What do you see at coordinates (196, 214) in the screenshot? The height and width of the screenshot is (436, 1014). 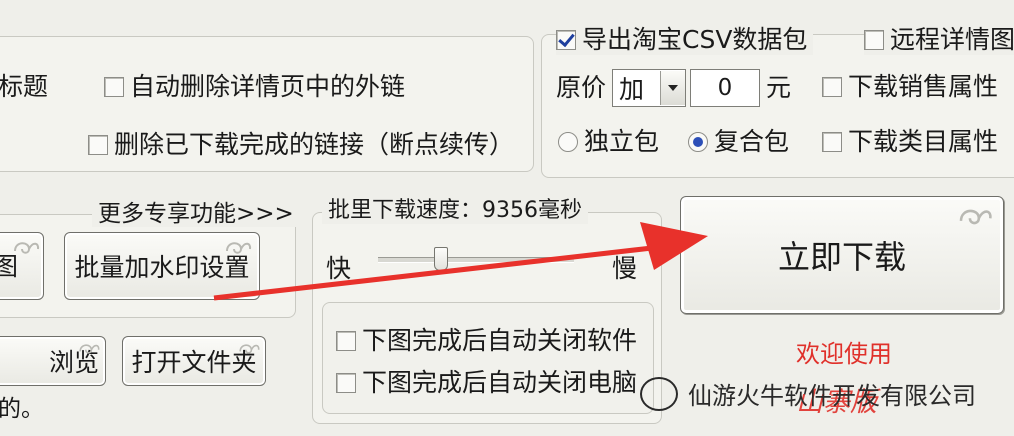 I see `more-features-title: 更多专享功能>>>` at bounding box center [196, 214].